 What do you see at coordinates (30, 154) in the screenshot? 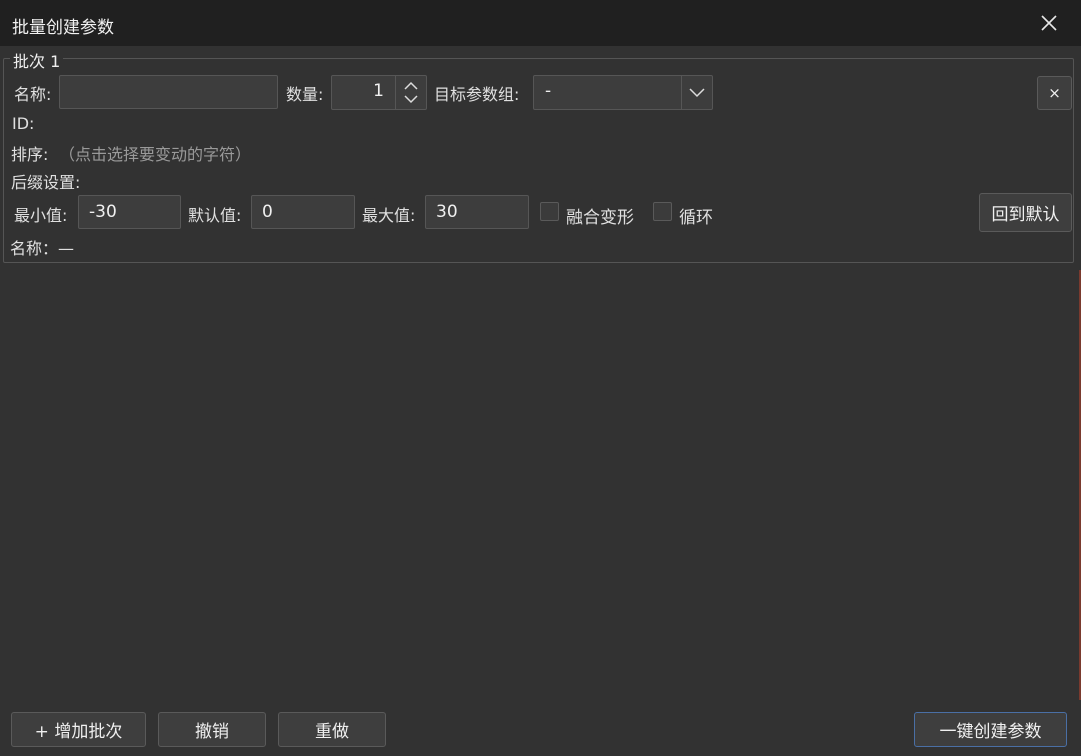
I see `sort-label: 排序:` at bounding box center [30, 154].